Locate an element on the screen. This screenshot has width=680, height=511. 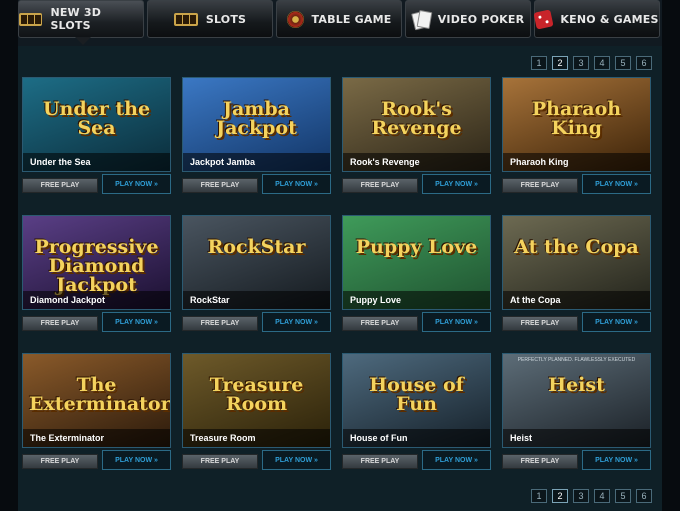
game-title: Under the Sea is located at coordinates (96, 162).